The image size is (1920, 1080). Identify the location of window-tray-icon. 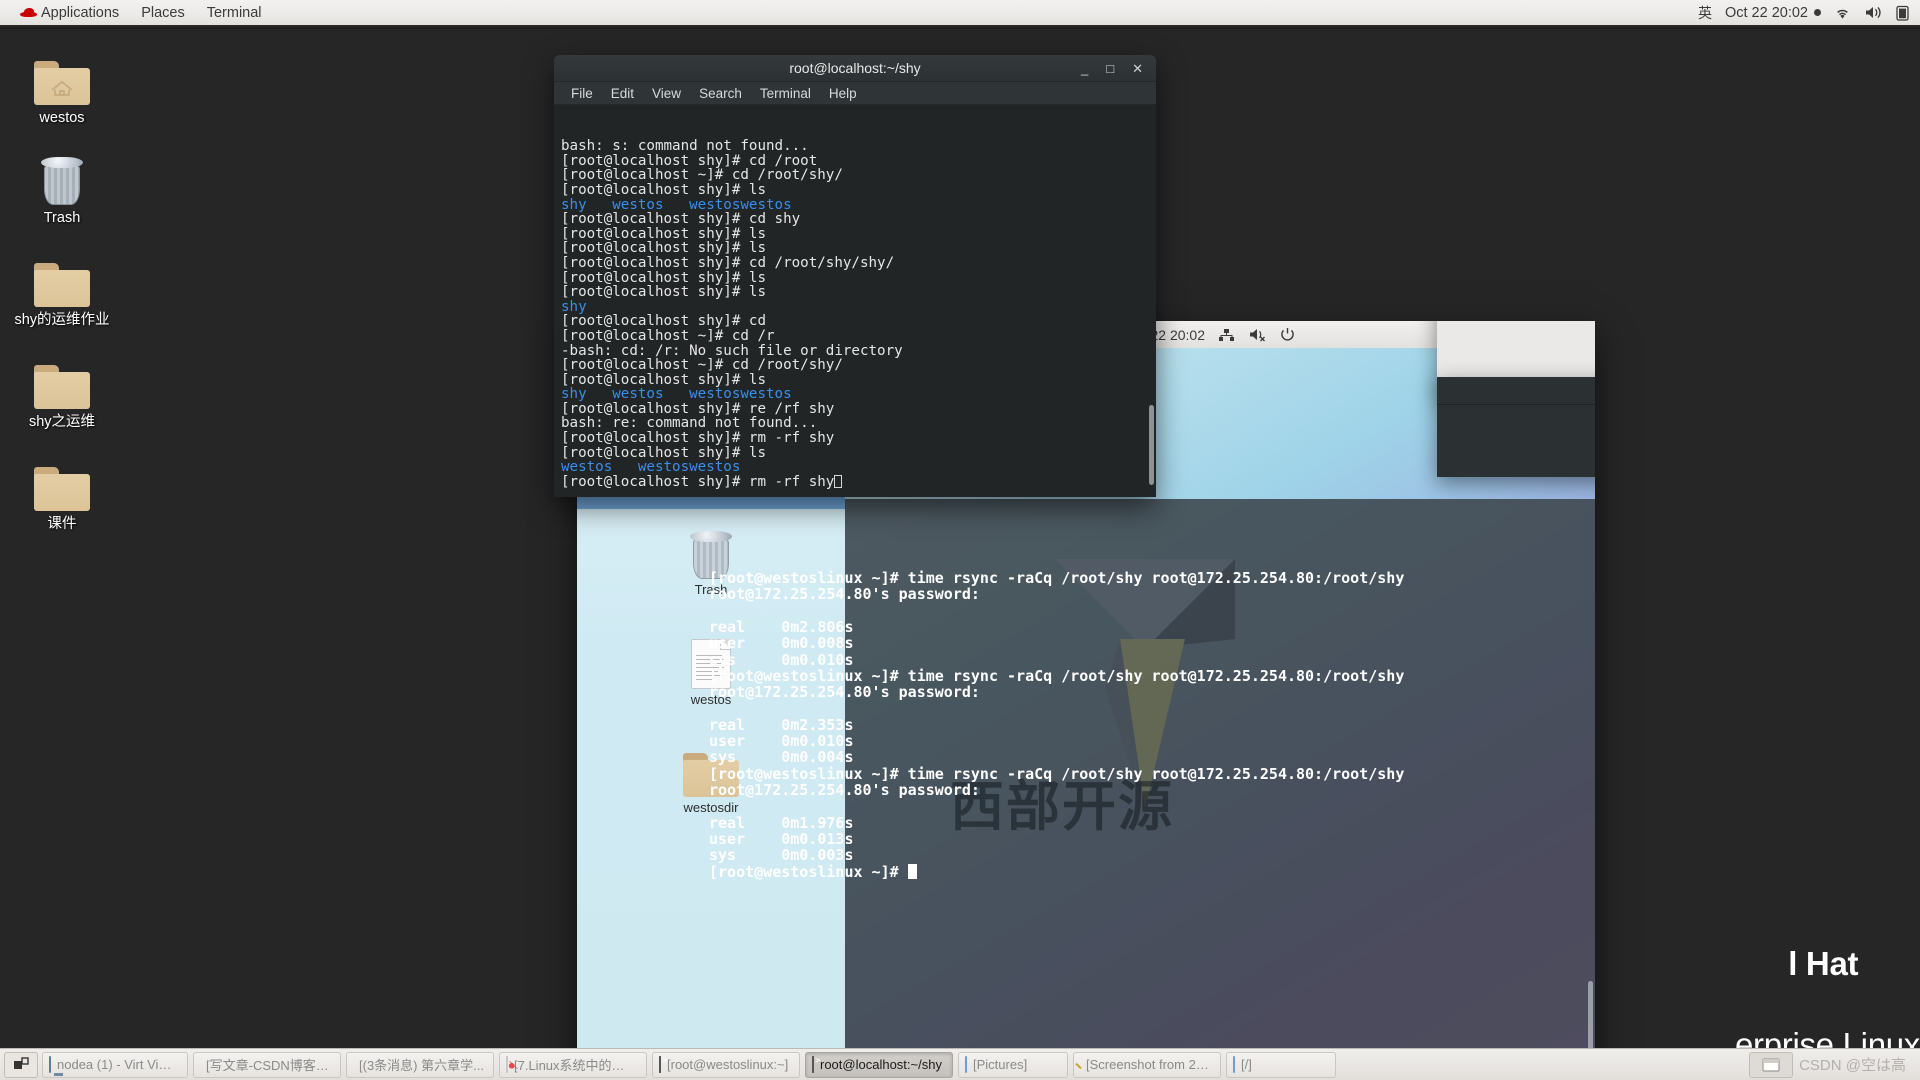
(1771, 1064).